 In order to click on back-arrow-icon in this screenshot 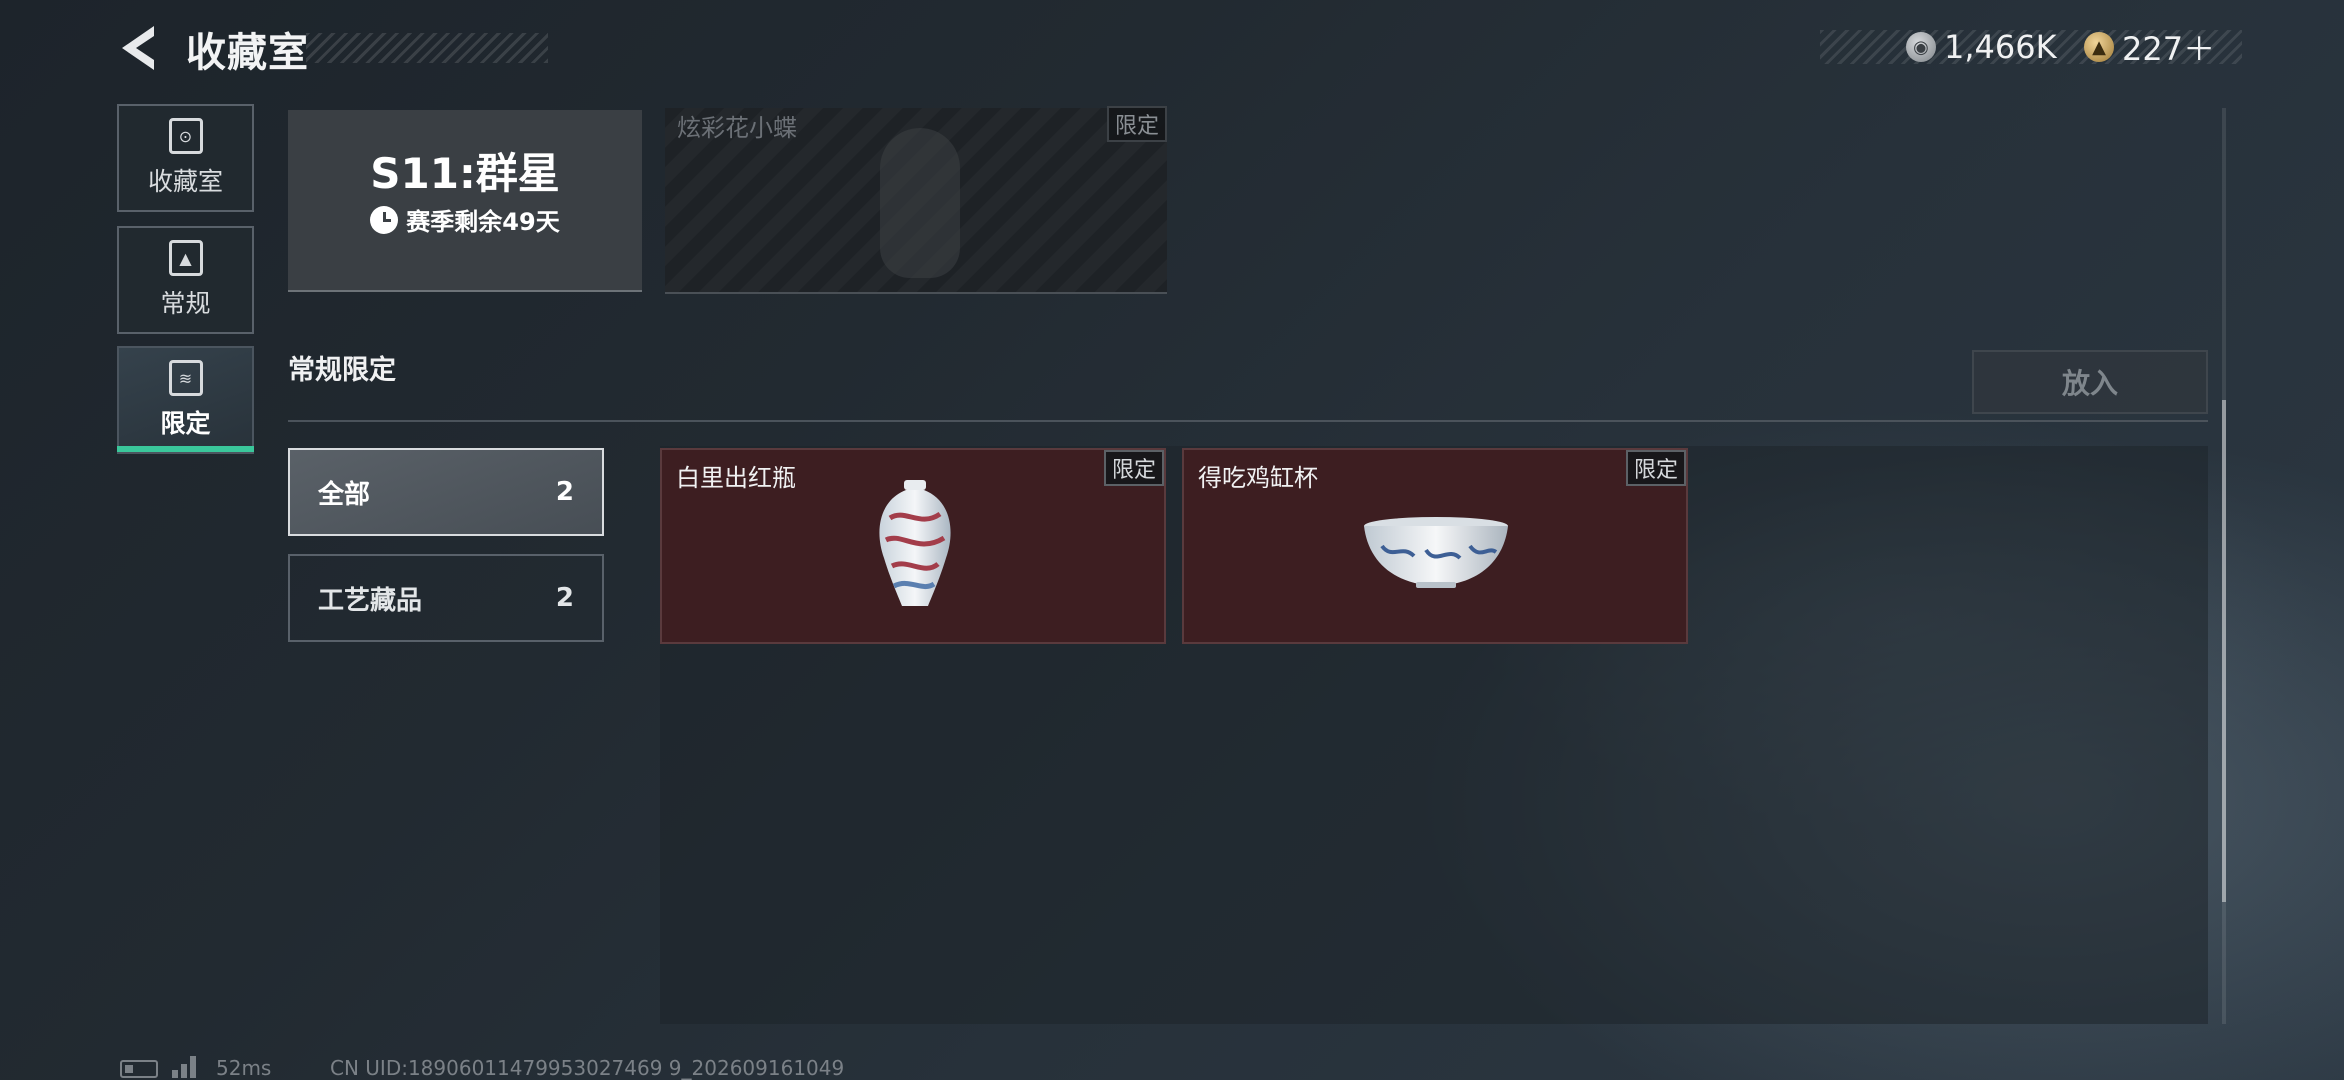, I will do `click(138, 48)`.